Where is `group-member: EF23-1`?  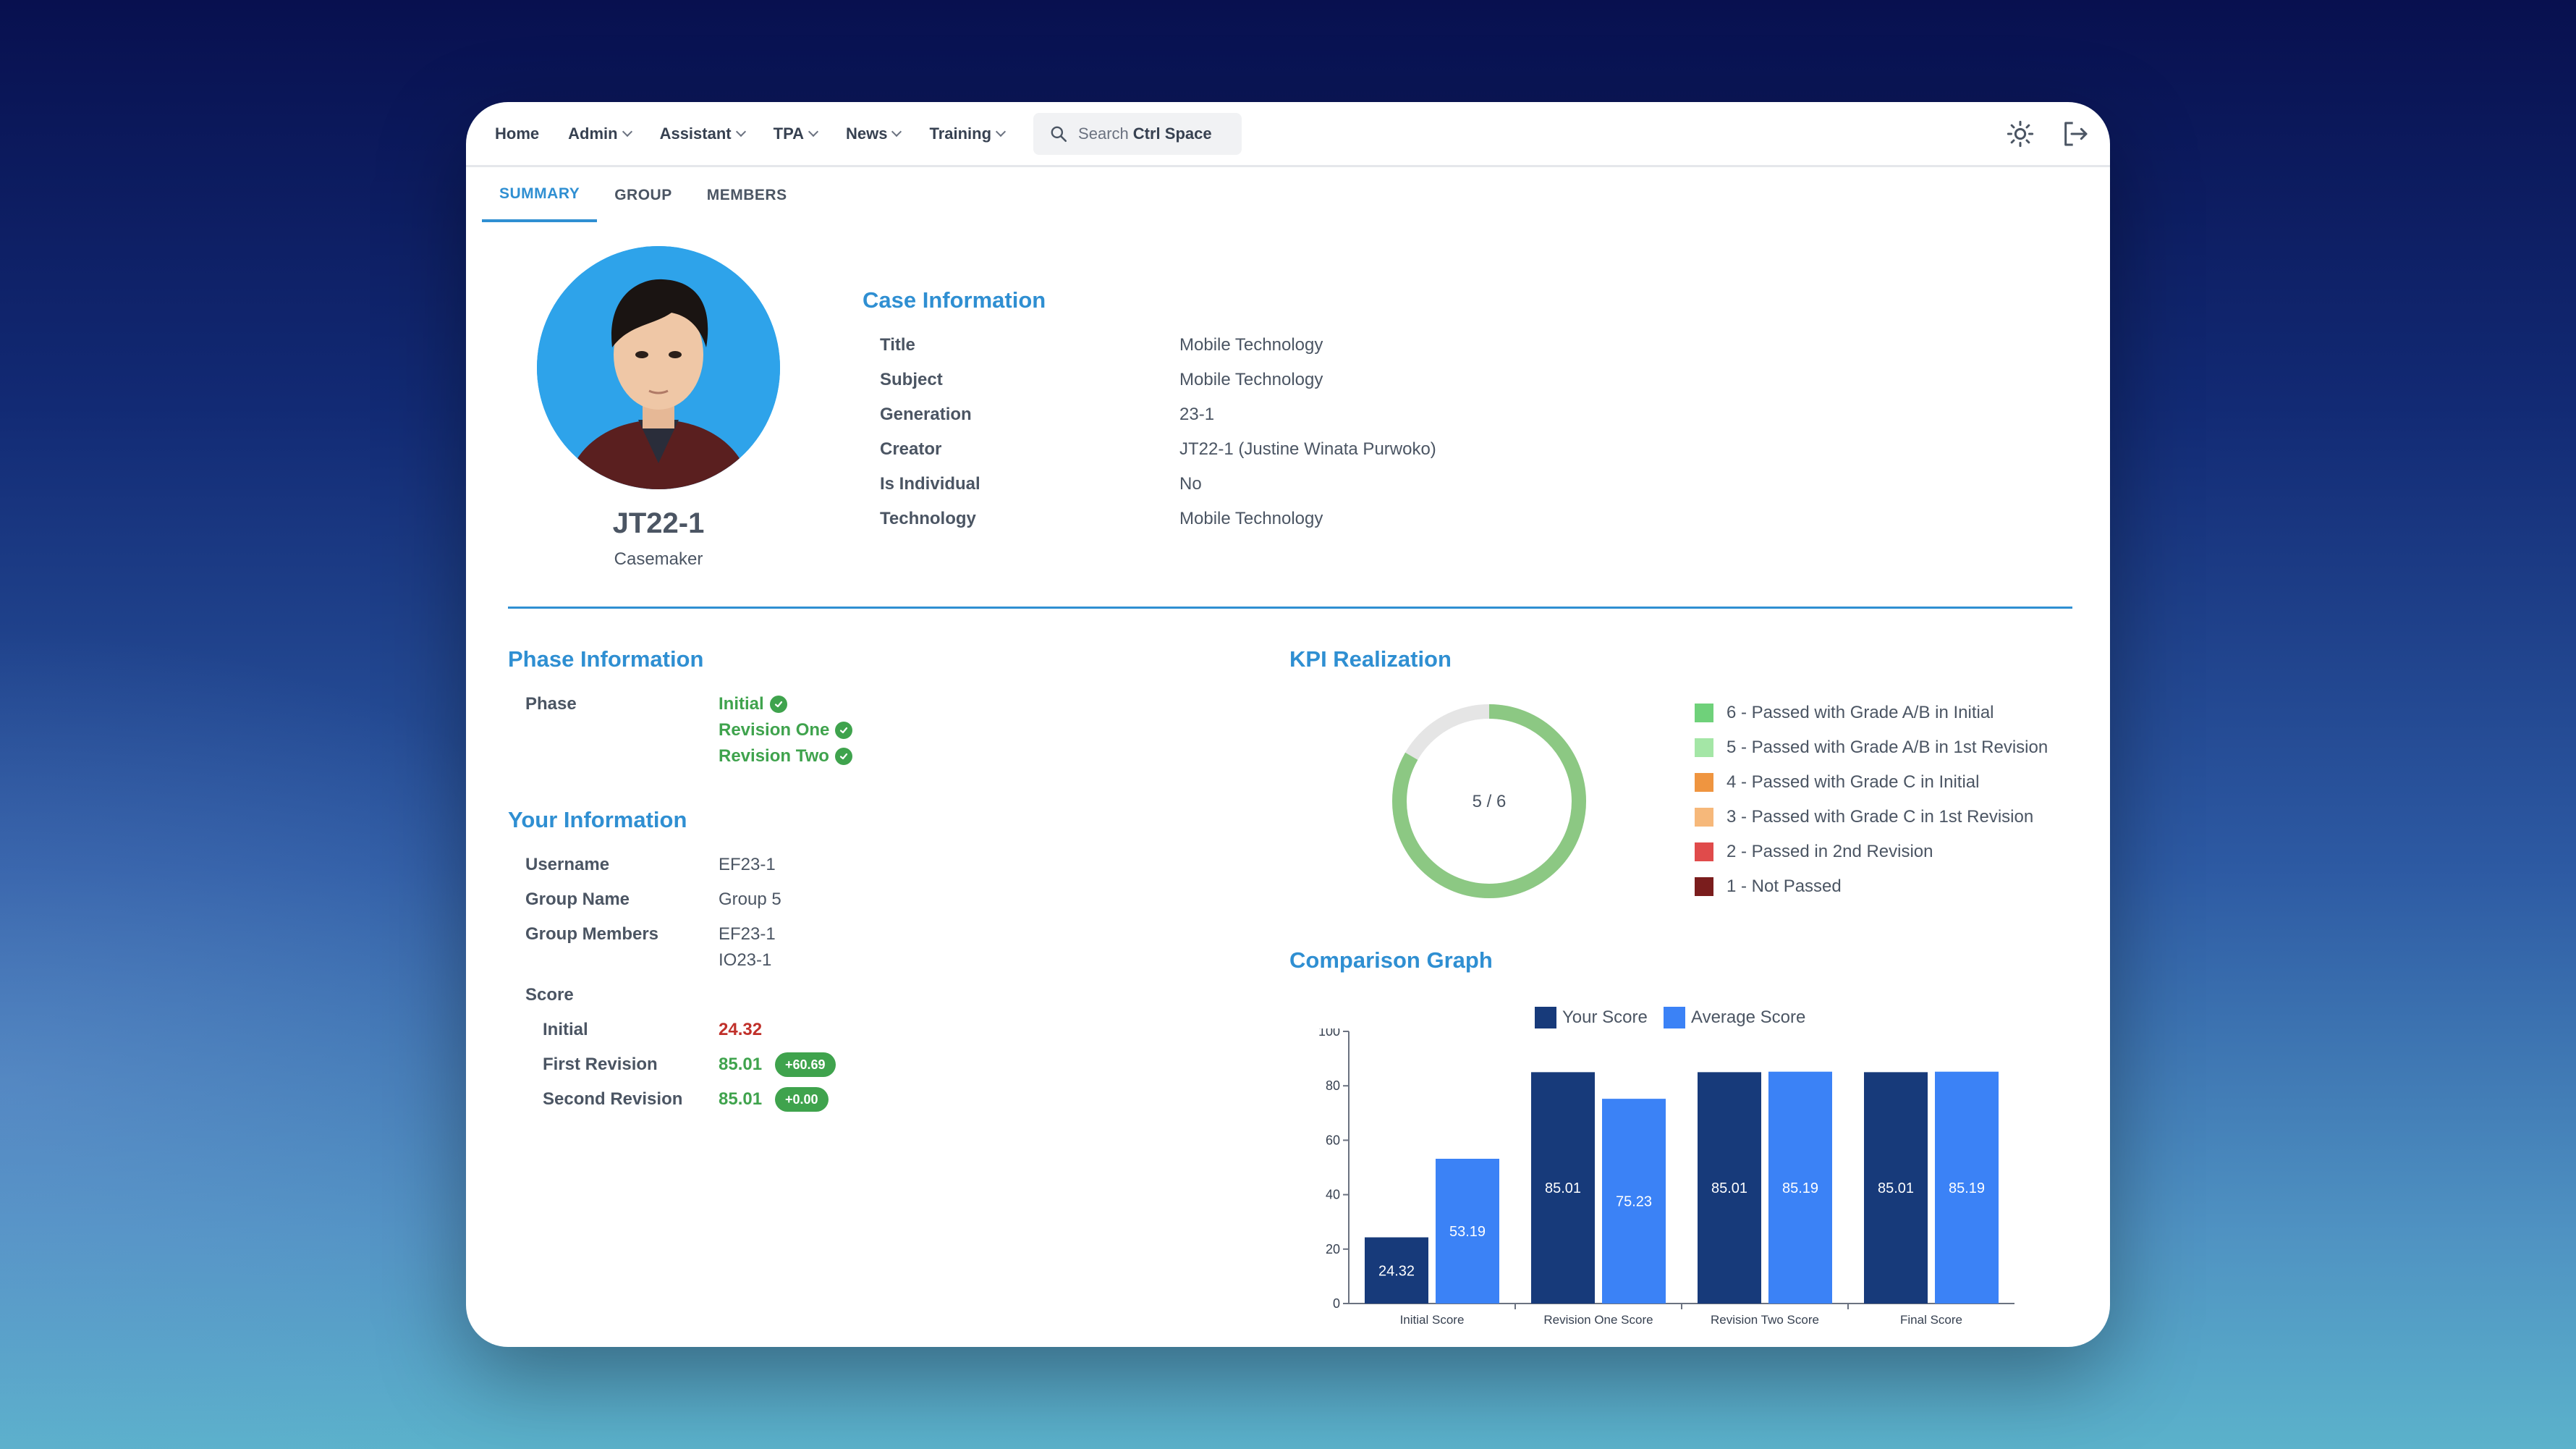 group-member: EF23-1 is located at coordinates (748, 934).